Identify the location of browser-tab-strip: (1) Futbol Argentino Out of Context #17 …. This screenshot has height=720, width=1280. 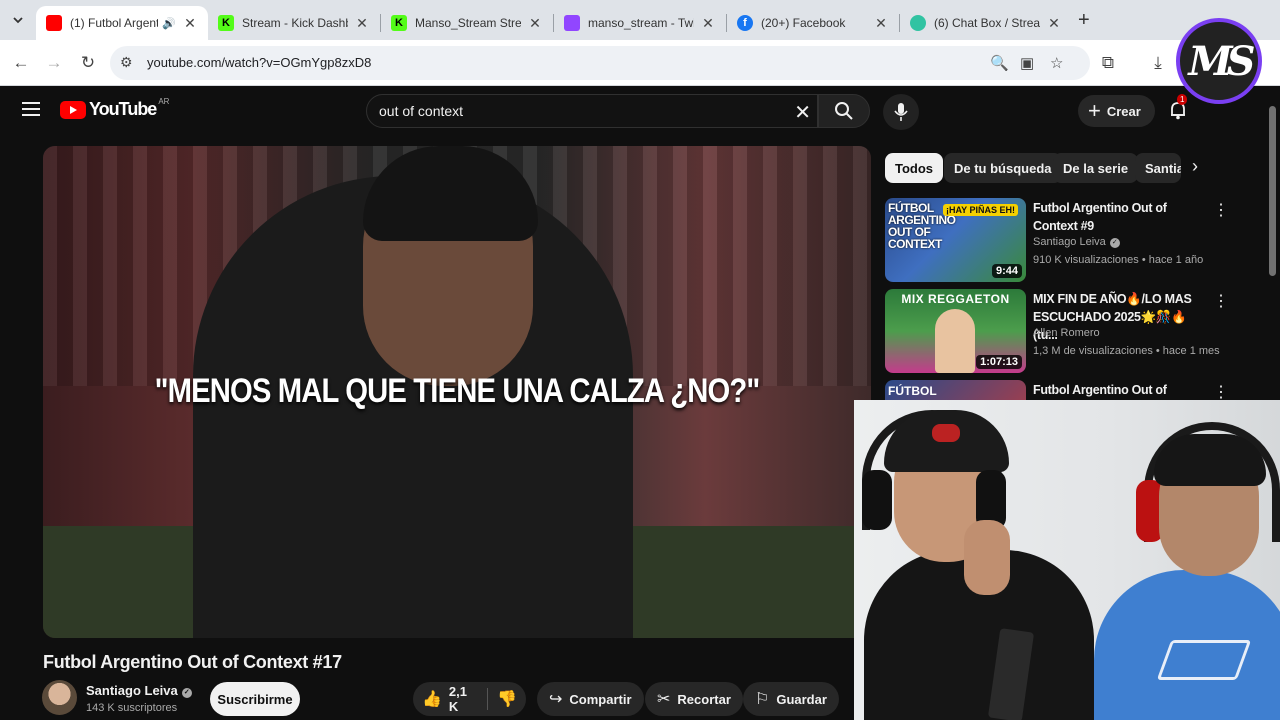
(640, 20).